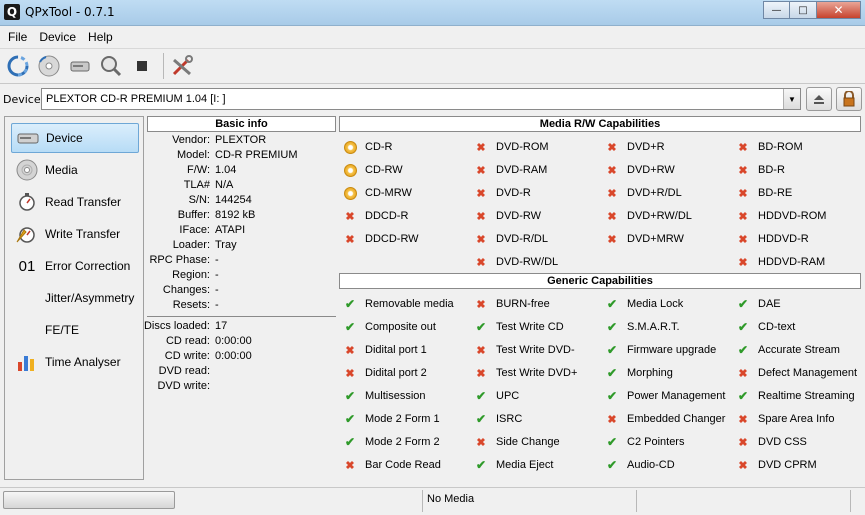 This screenshot has width=865, height=515. I want to click on info-key: IFace:, so click(194, 230).